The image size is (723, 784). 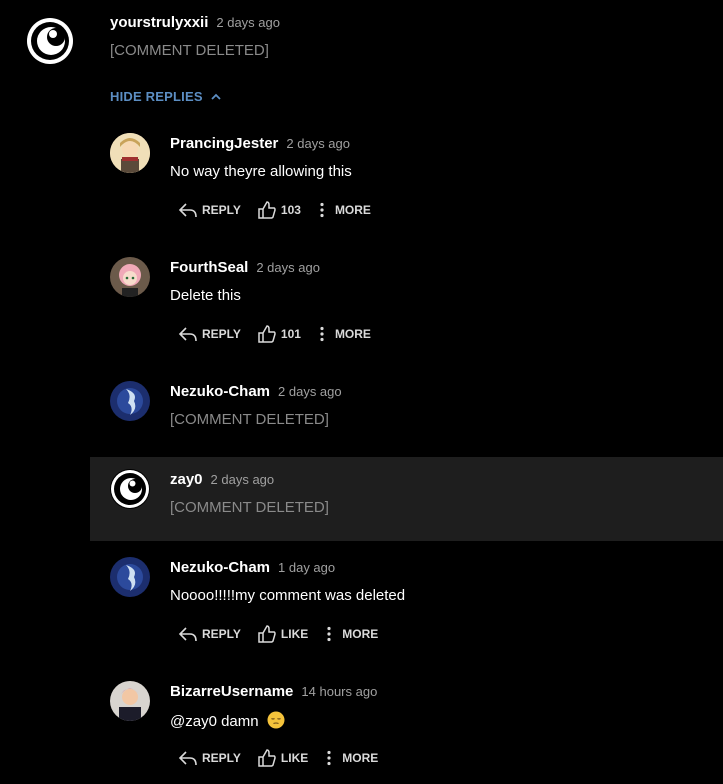 I want to click on hide-replies-label: HIDE REPLIES, so click(x=156, y=96).